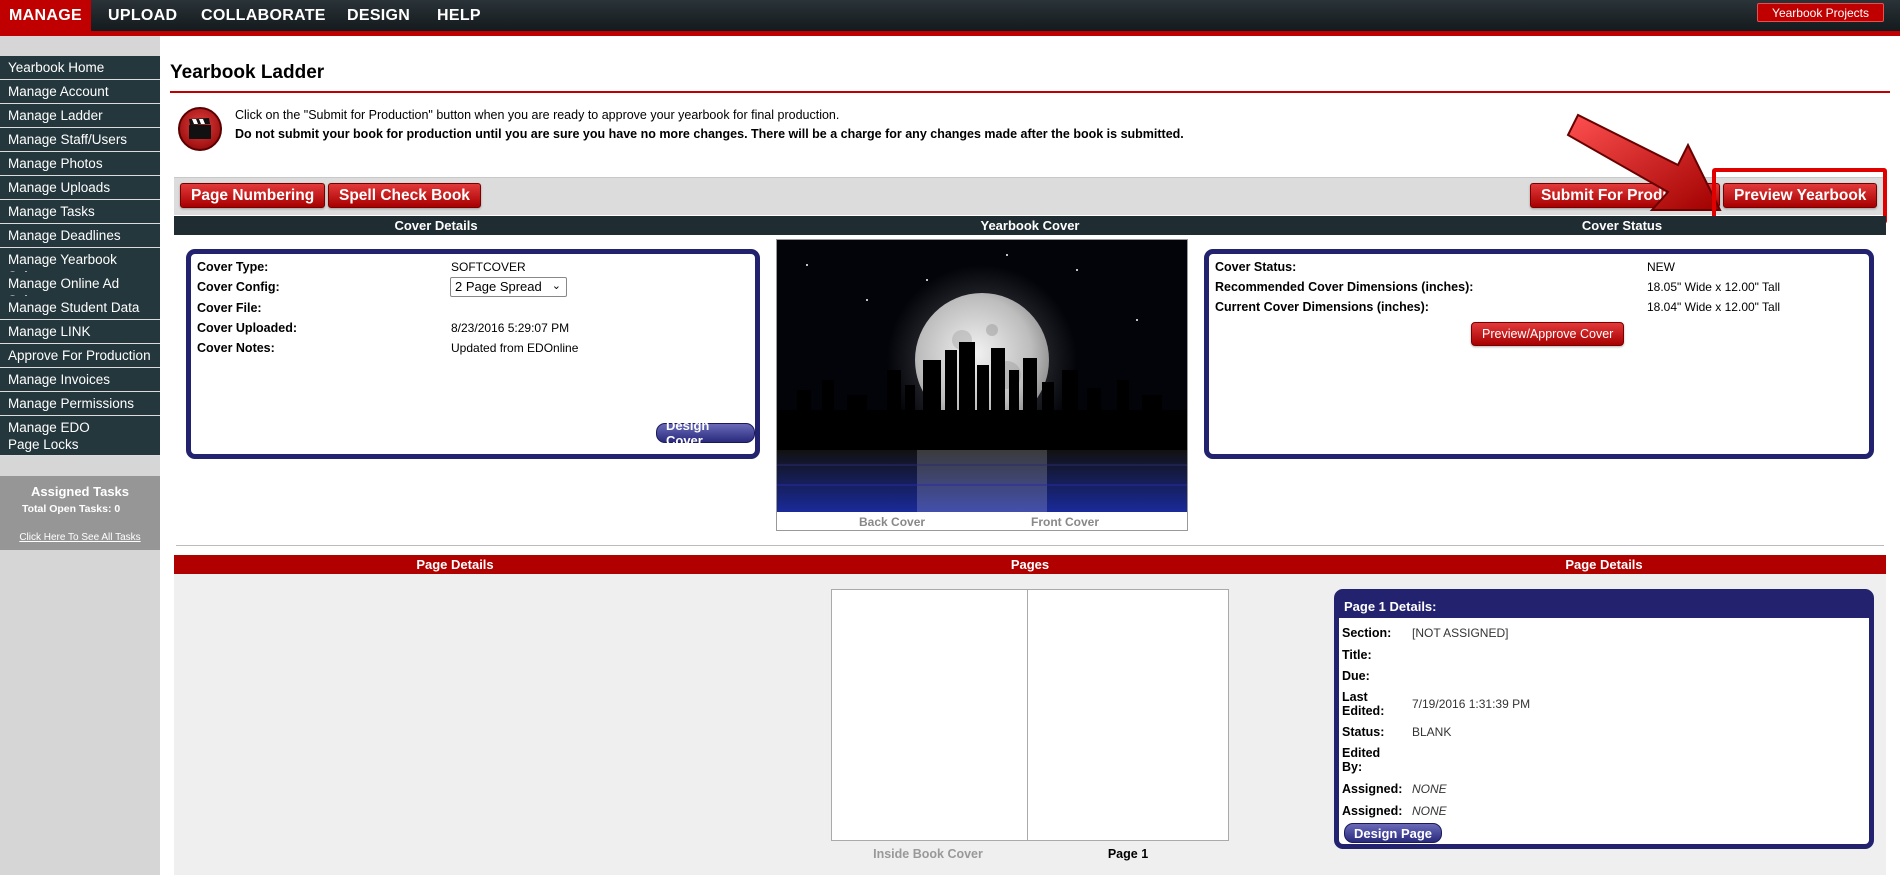 The height and width of the screenshot is (875, 1900). Describe the element at coordinates (1604, 564) in the screenshot. I see `page-details-heading-right: Page Details` at that location.